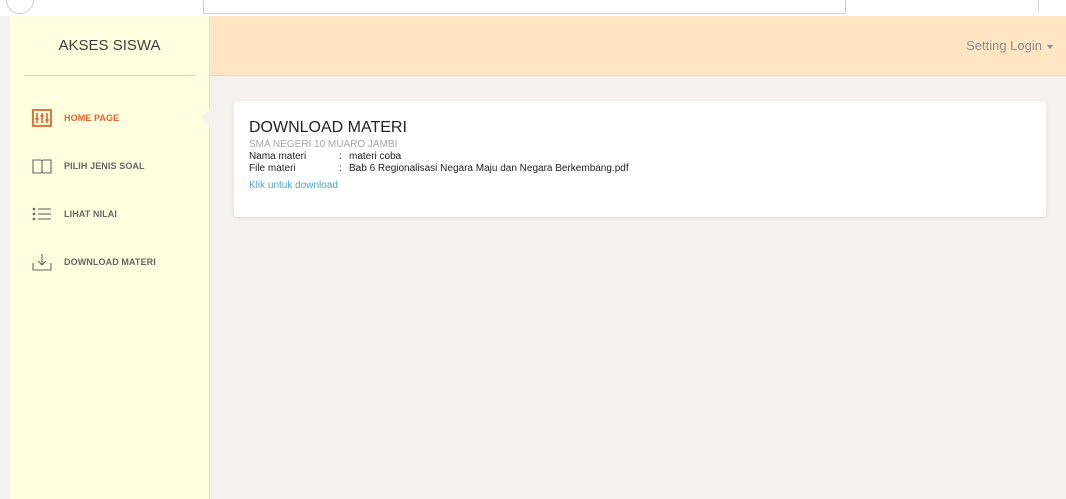 The height and width of the screenshot is (499, 1066). What do you see at coordinates (1004, 45) in the screenshot?
I see `setting-login-label: Setting Login` at bounding box center [1004, 45].